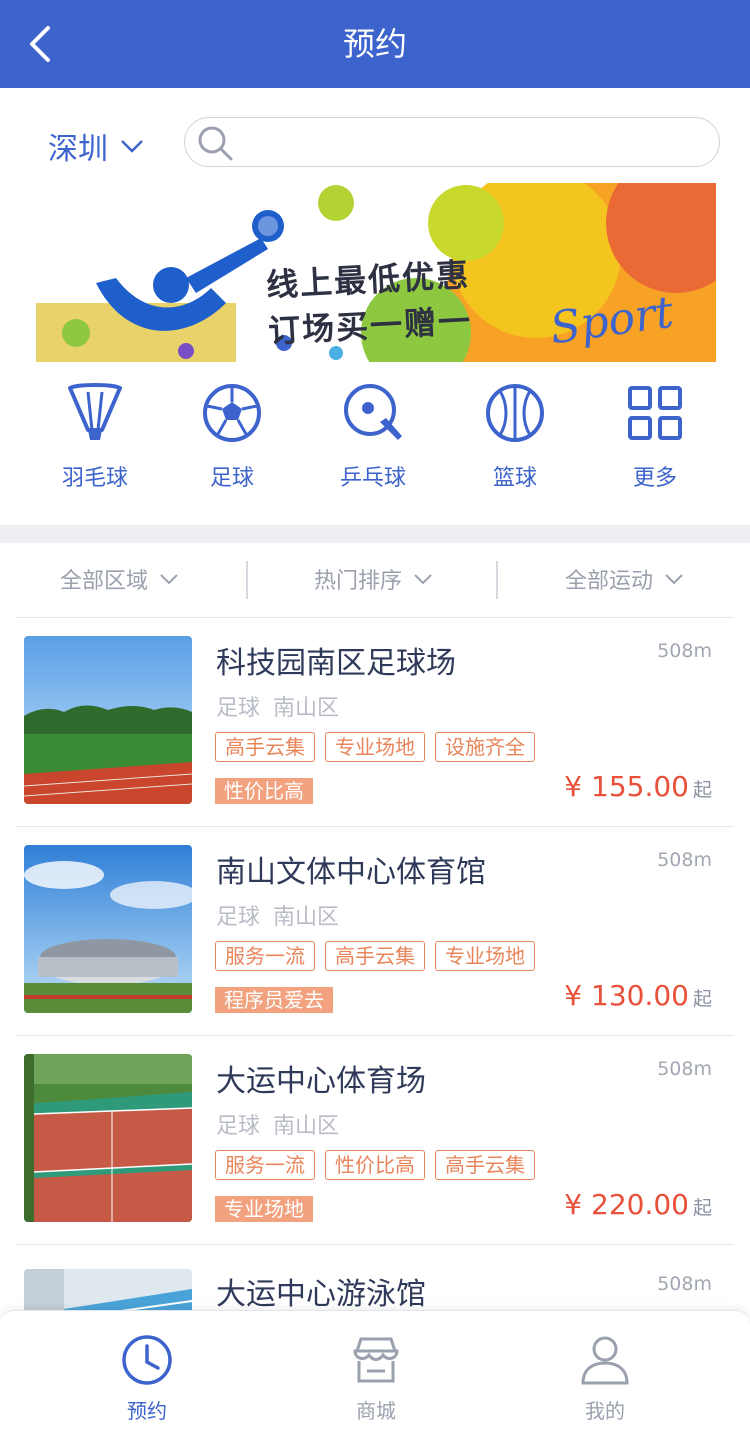 The height and width of the screenshot is (1436, 750). What do you see at coordinates (358, 581) in the screenshot?
I see `filter-label: 热门排序` at bounding box center [358, 581].